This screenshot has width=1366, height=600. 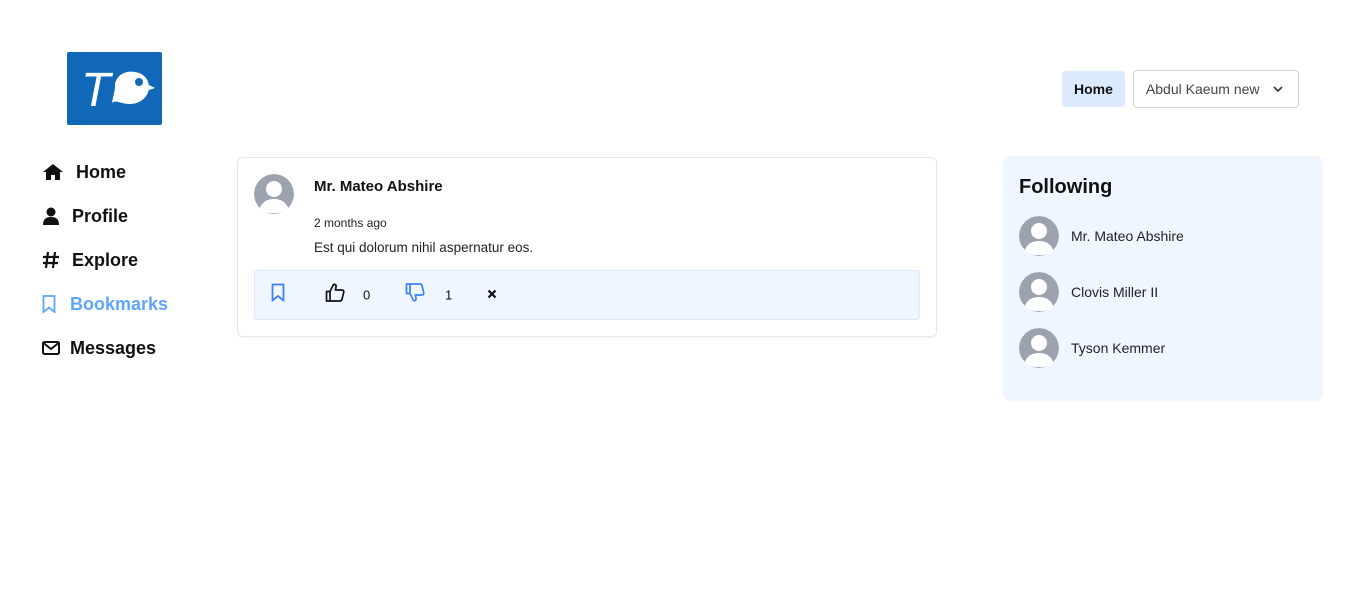 What do you see at coordinates (51, 260) in the screenshot?
I see `hashtag-icon` at bounding box center [51, 260].